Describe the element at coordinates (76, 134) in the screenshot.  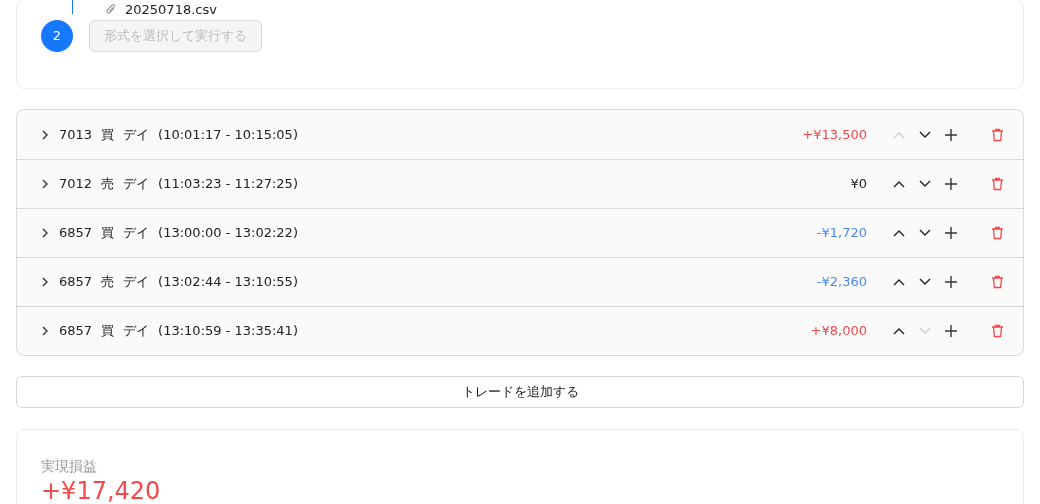
I see `trade-code: 7013` at that location.